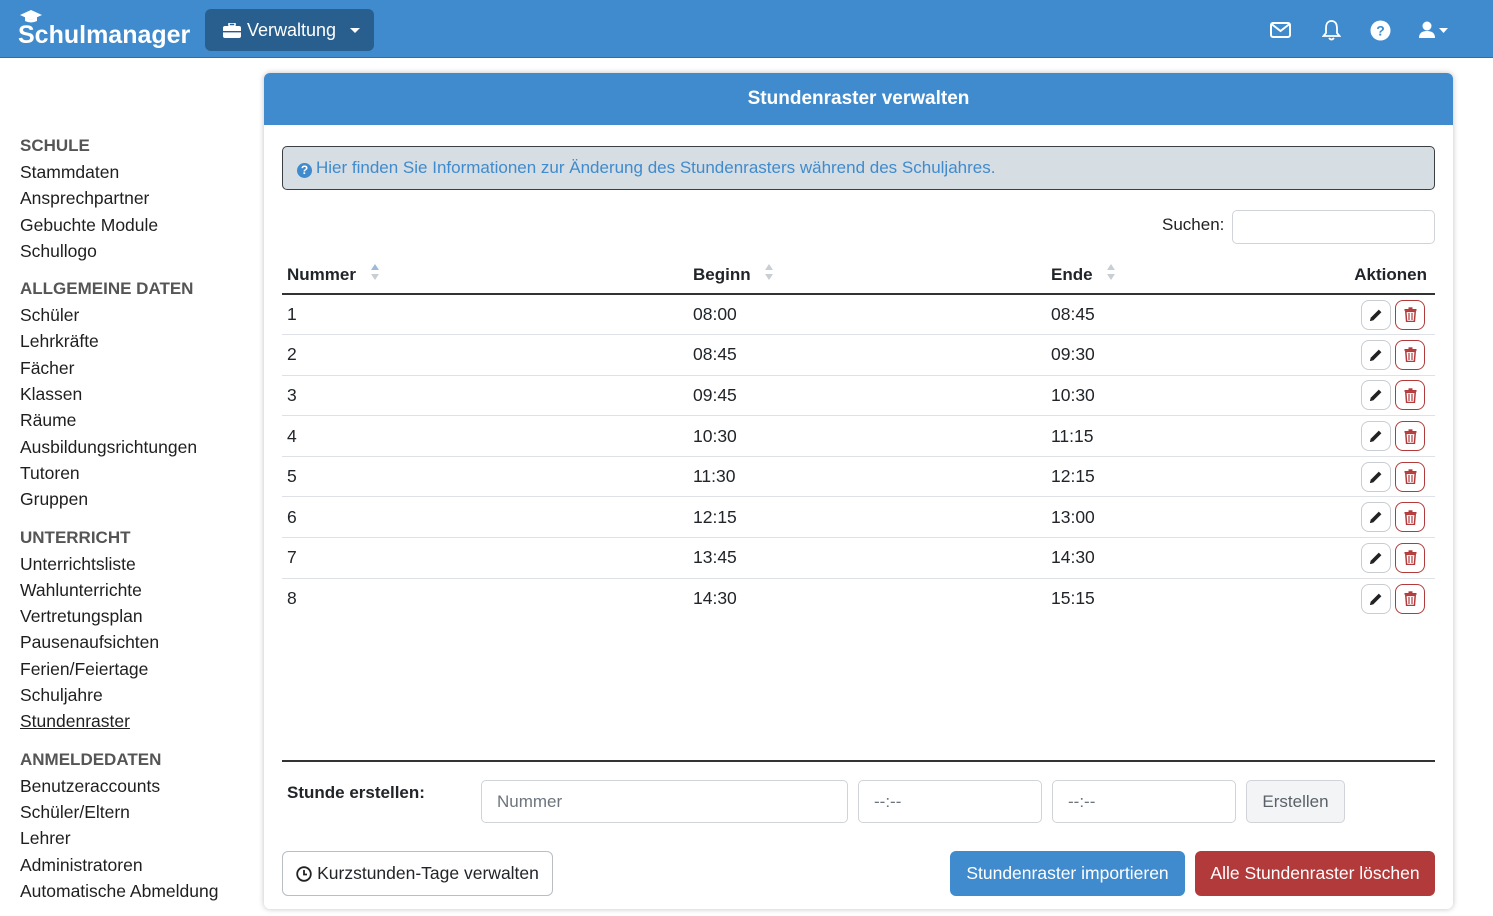  What do you see at coordinates (137, 420) in the screenshot?
I see `sidebar-item-raeume: Räume` at bounding box center [137, 420].